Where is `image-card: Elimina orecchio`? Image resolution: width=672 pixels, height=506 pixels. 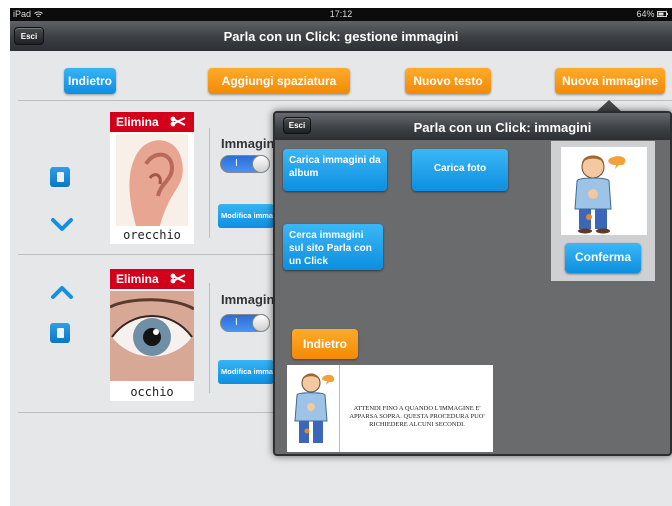 image-card: Elimina orecchio is located at coordinates (152, 178).